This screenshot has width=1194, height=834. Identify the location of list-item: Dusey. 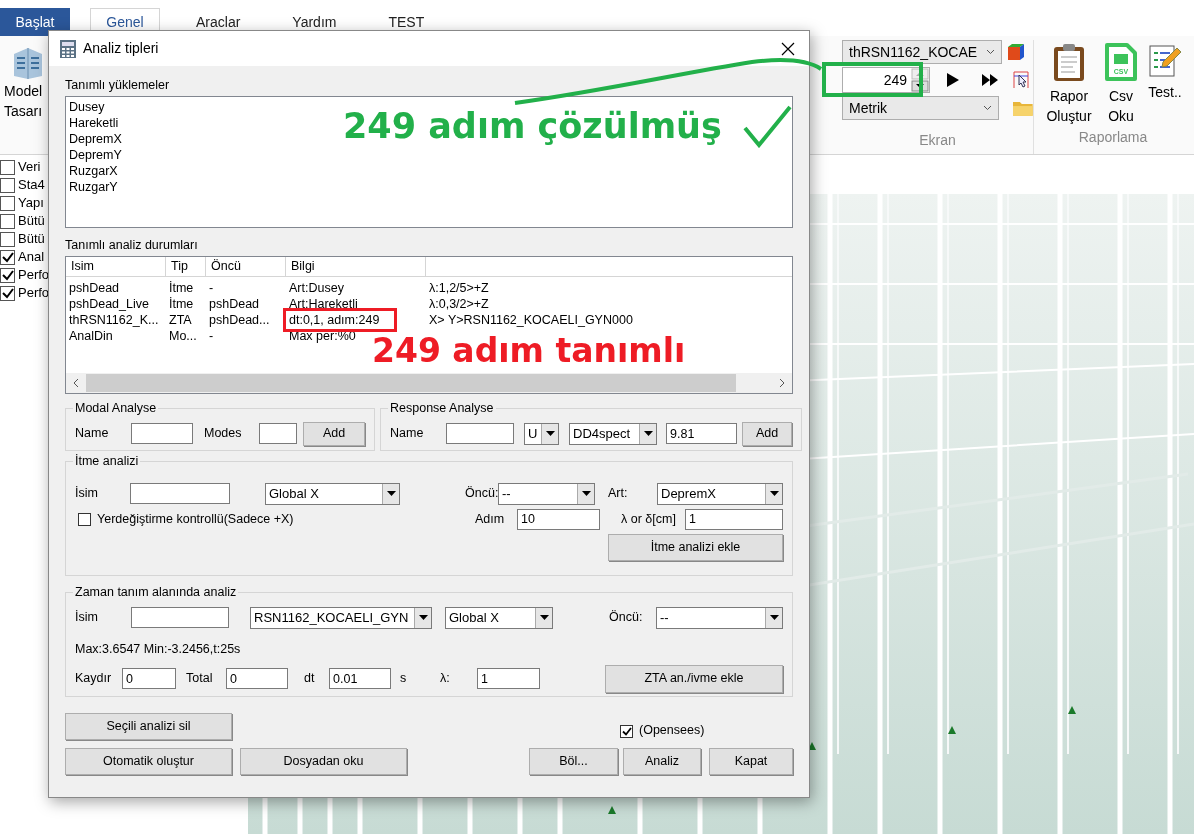
(87, 107).